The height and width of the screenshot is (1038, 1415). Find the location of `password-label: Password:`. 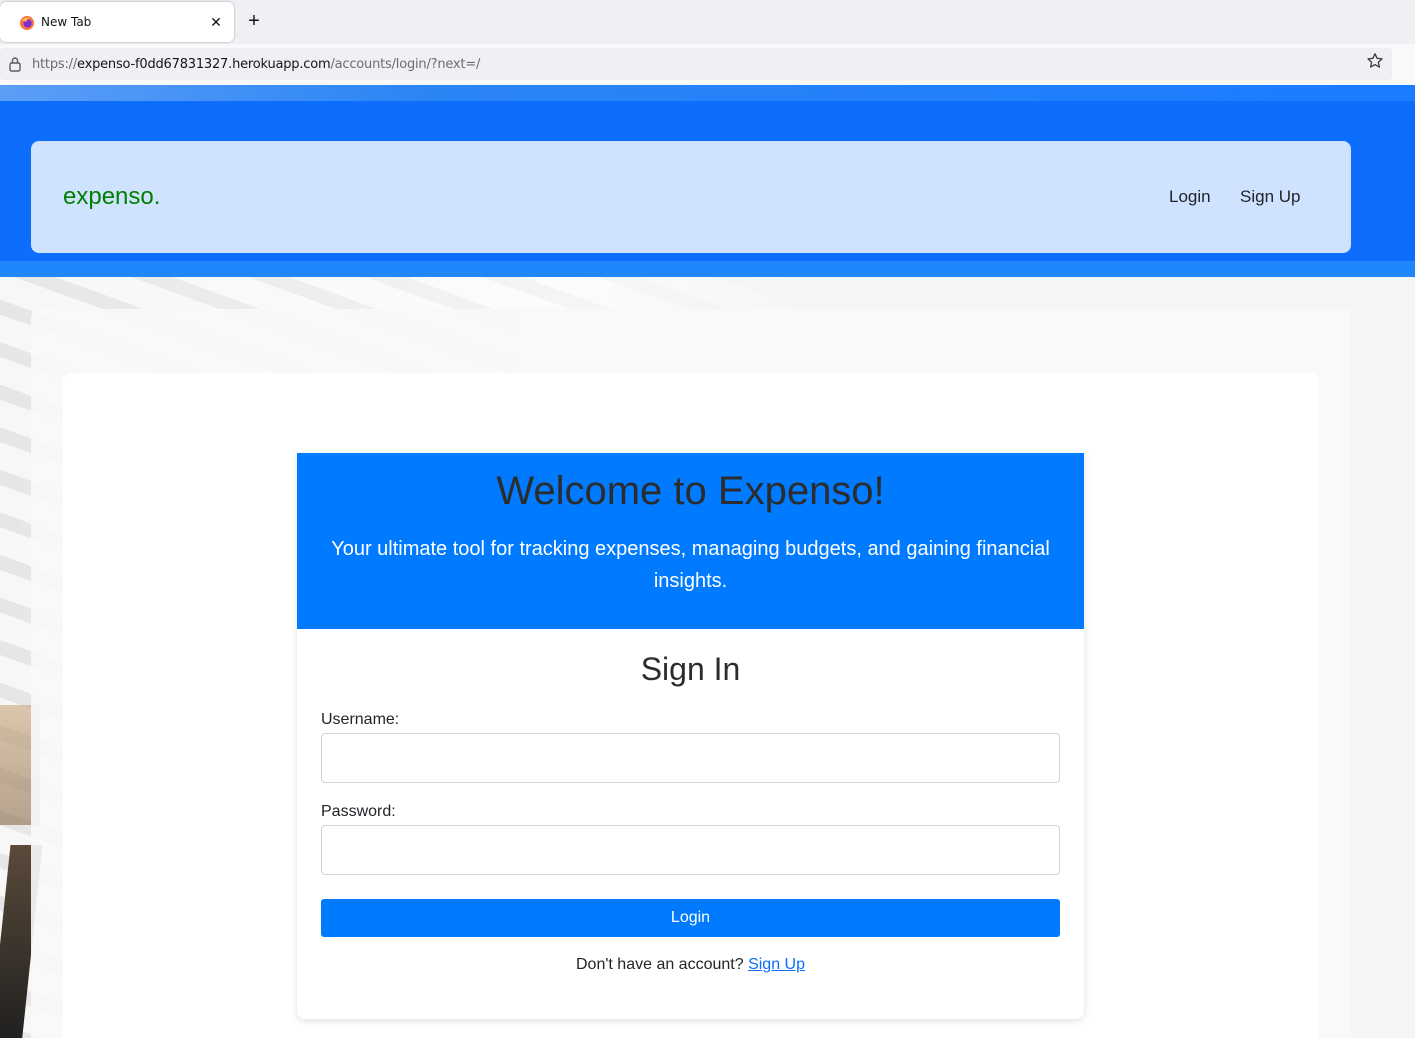

password-label: Password: is located at coordinates (358, 811).